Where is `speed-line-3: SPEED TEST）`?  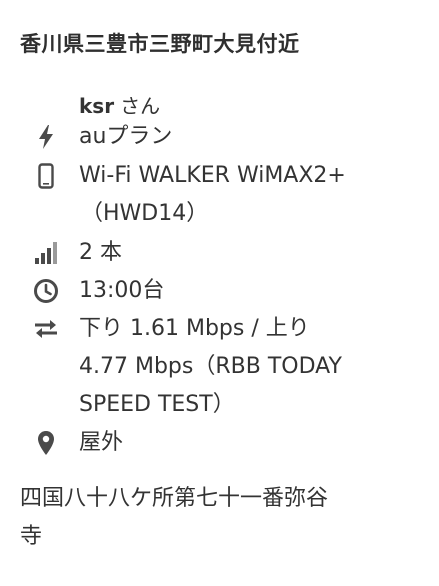 speed-line-3: SPEED TEST） is located at coordinates (157, 404).